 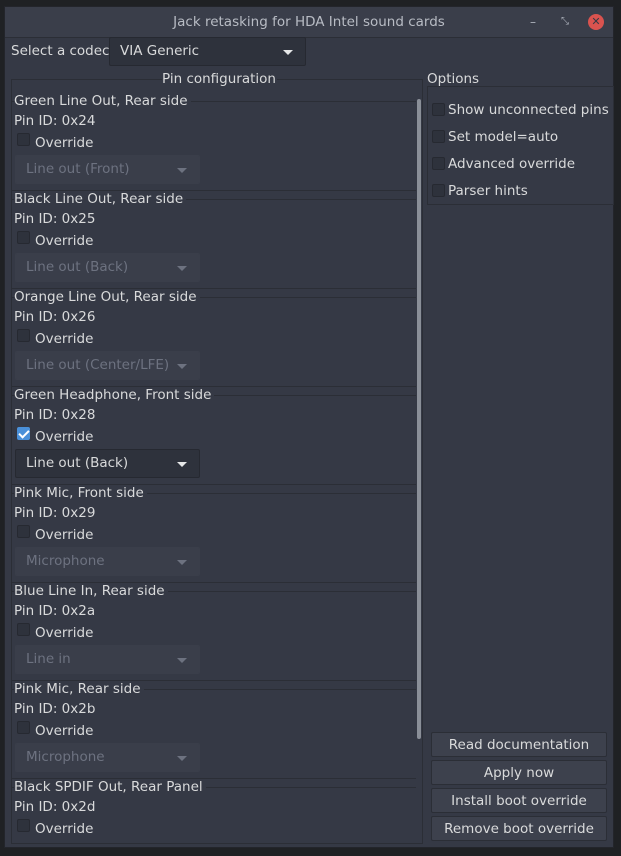 What do you see at coordinates (488, 191) in the screenshot?
I see `option-label: Parser hints` at bounding box center [488, 191].